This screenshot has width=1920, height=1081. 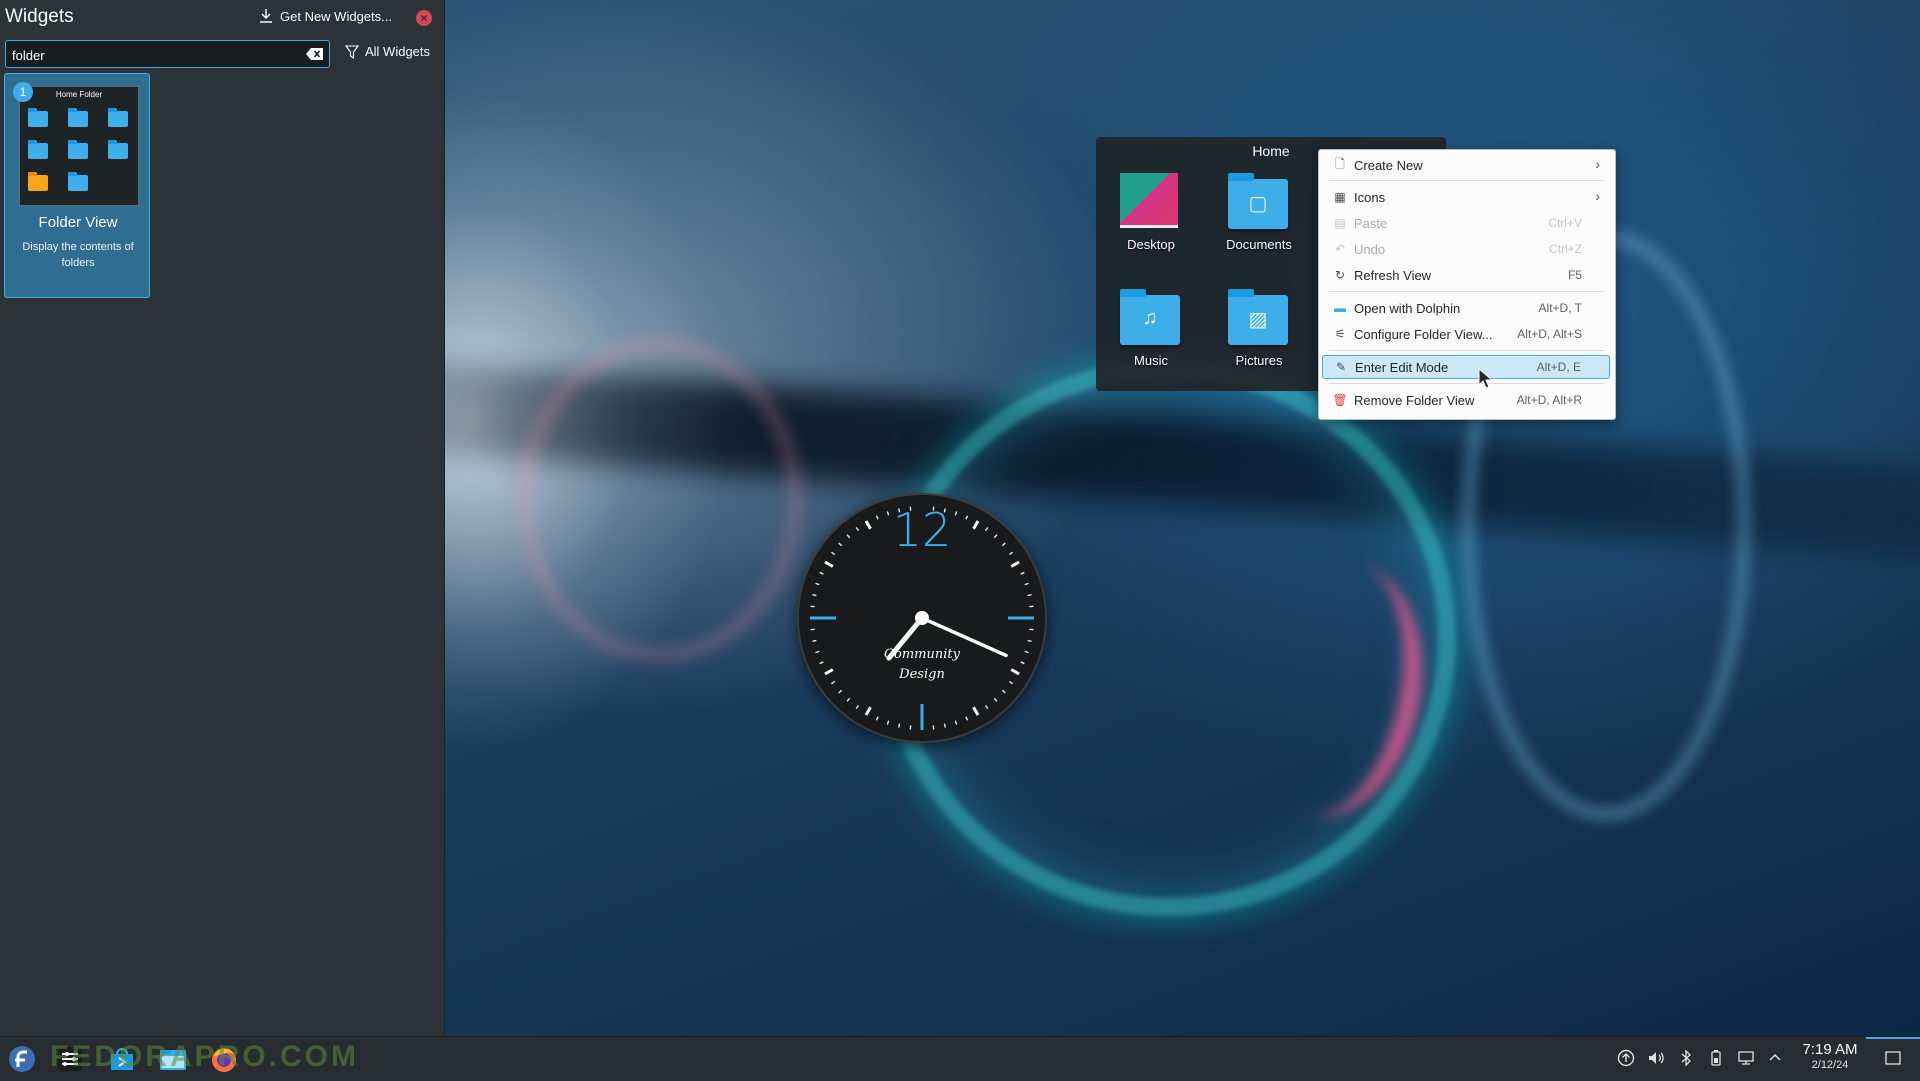 I want to click on menu-item-label: Icons, so click(x=1482, y=197).